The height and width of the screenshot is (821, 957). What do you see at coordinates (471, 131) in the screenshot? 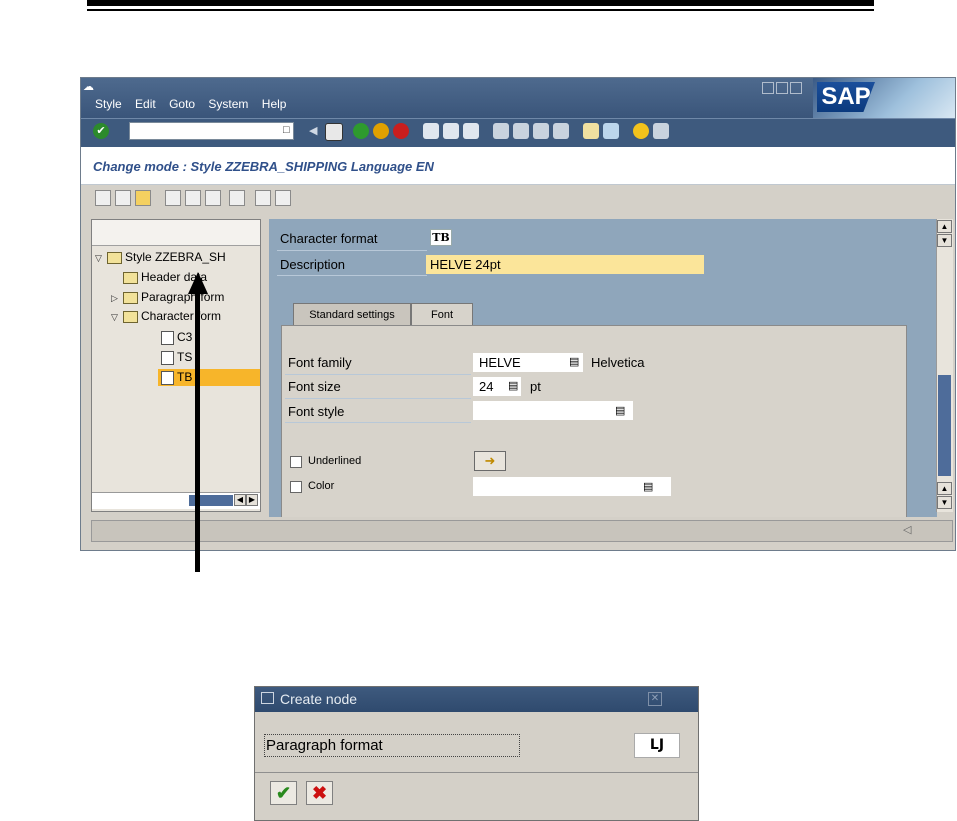
I see `find-next-icon` at bounding box center [471, 131].